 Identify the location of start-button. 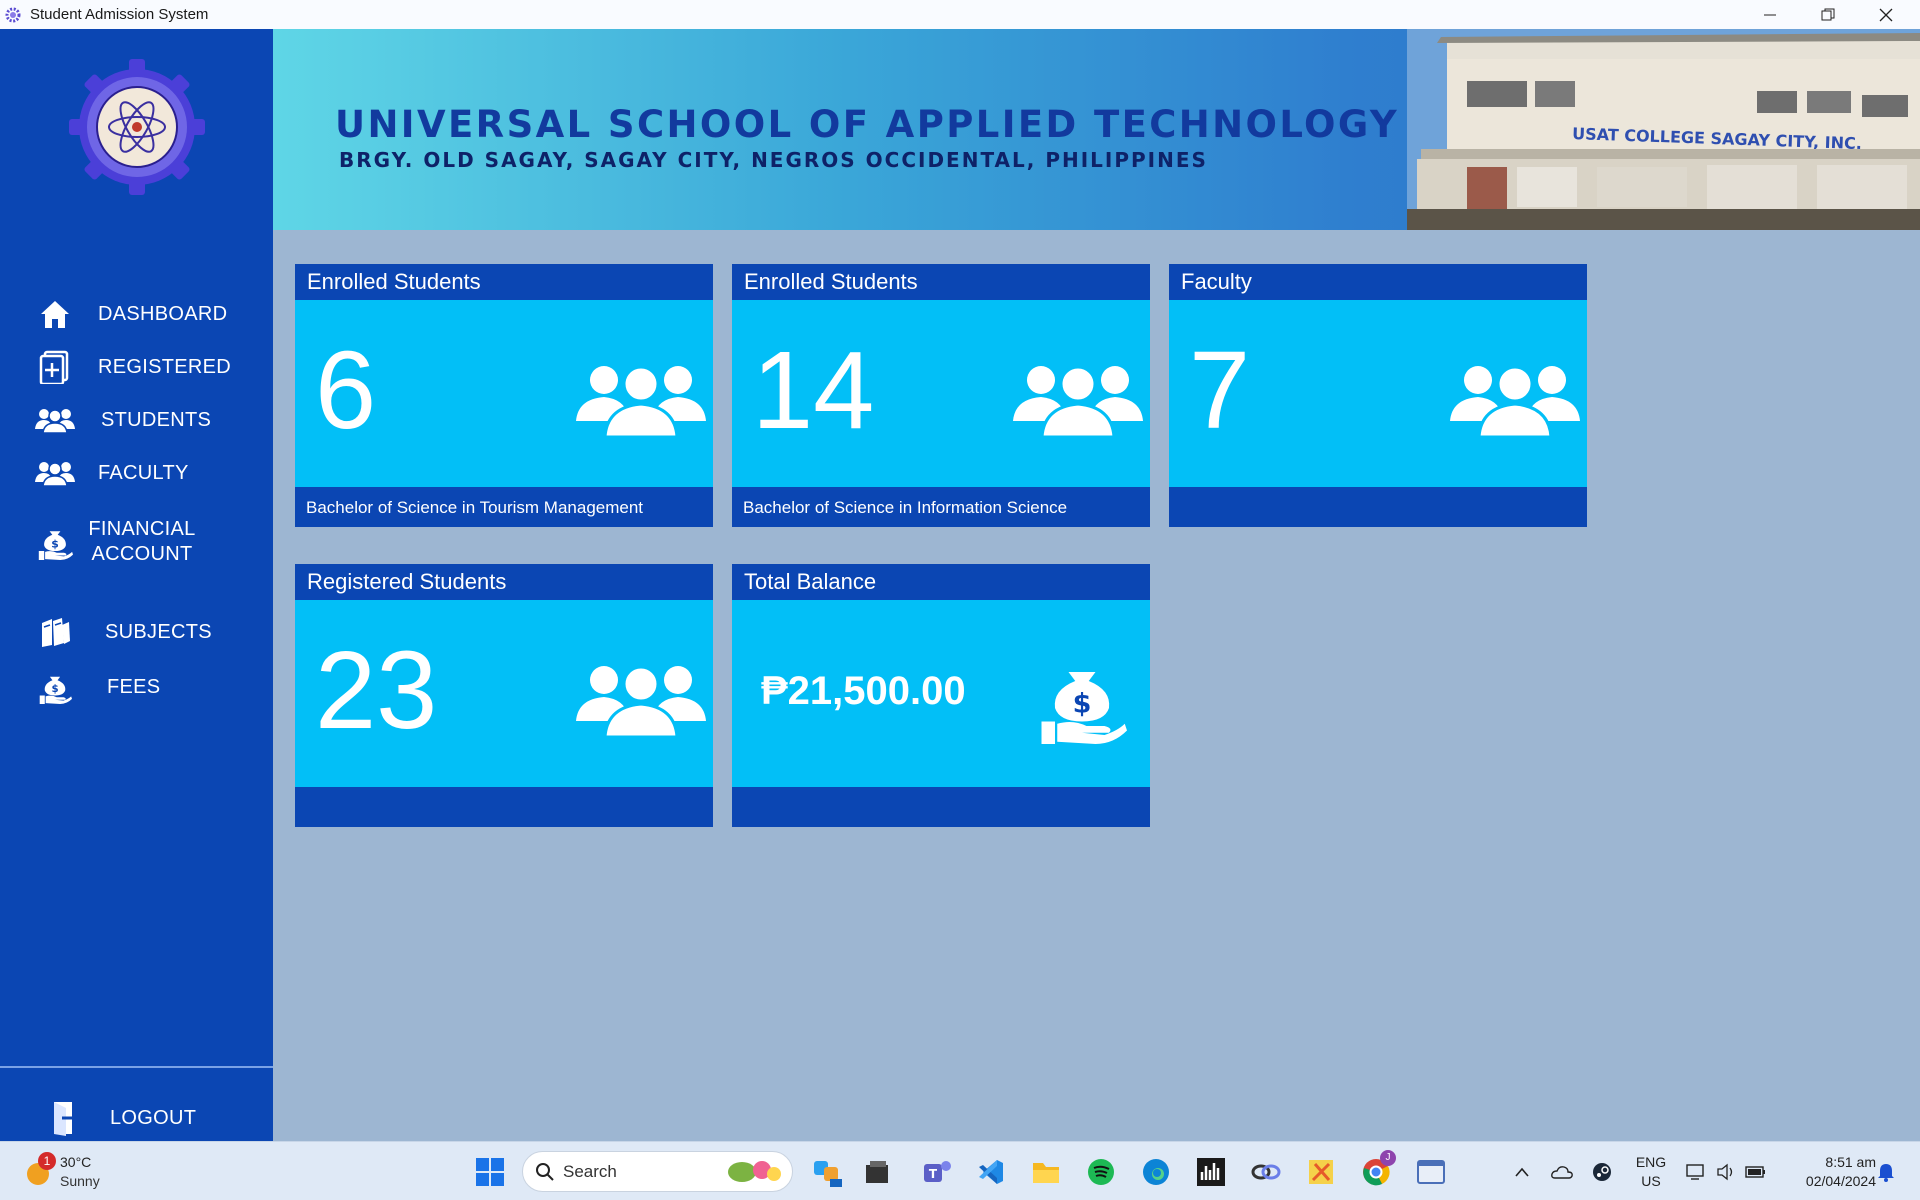
(490, 1172).